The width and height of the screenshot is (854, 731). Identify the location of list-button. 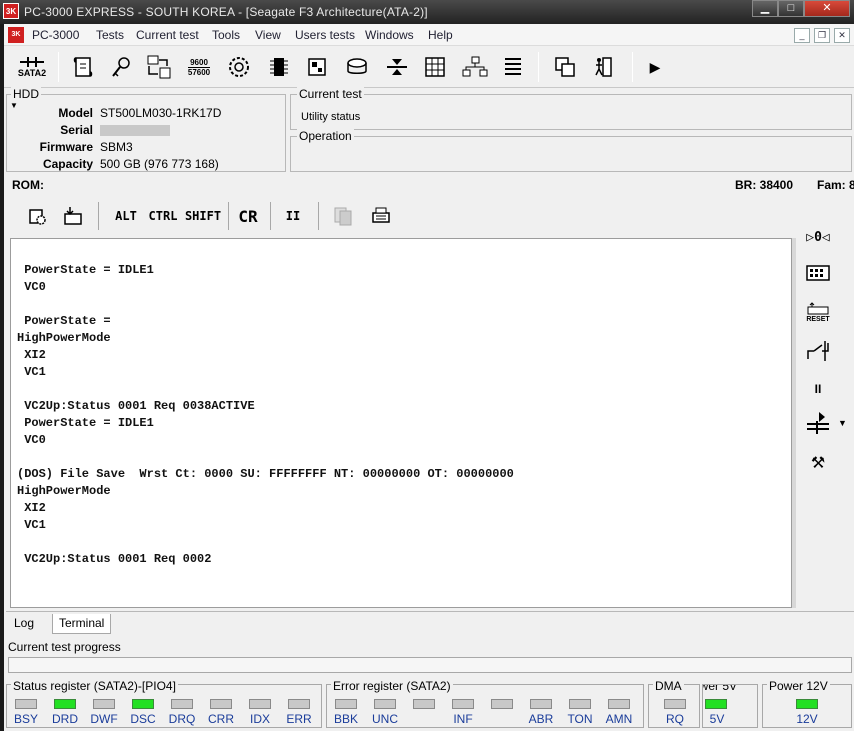
(513, 67).